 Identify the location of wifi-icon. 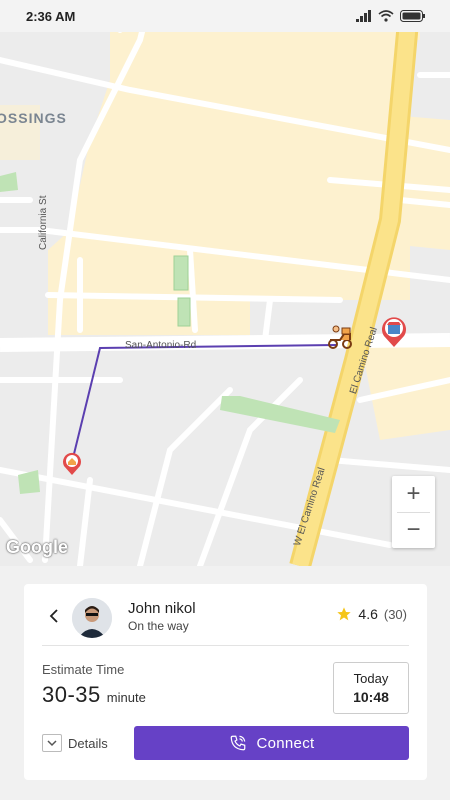
(386, 16).